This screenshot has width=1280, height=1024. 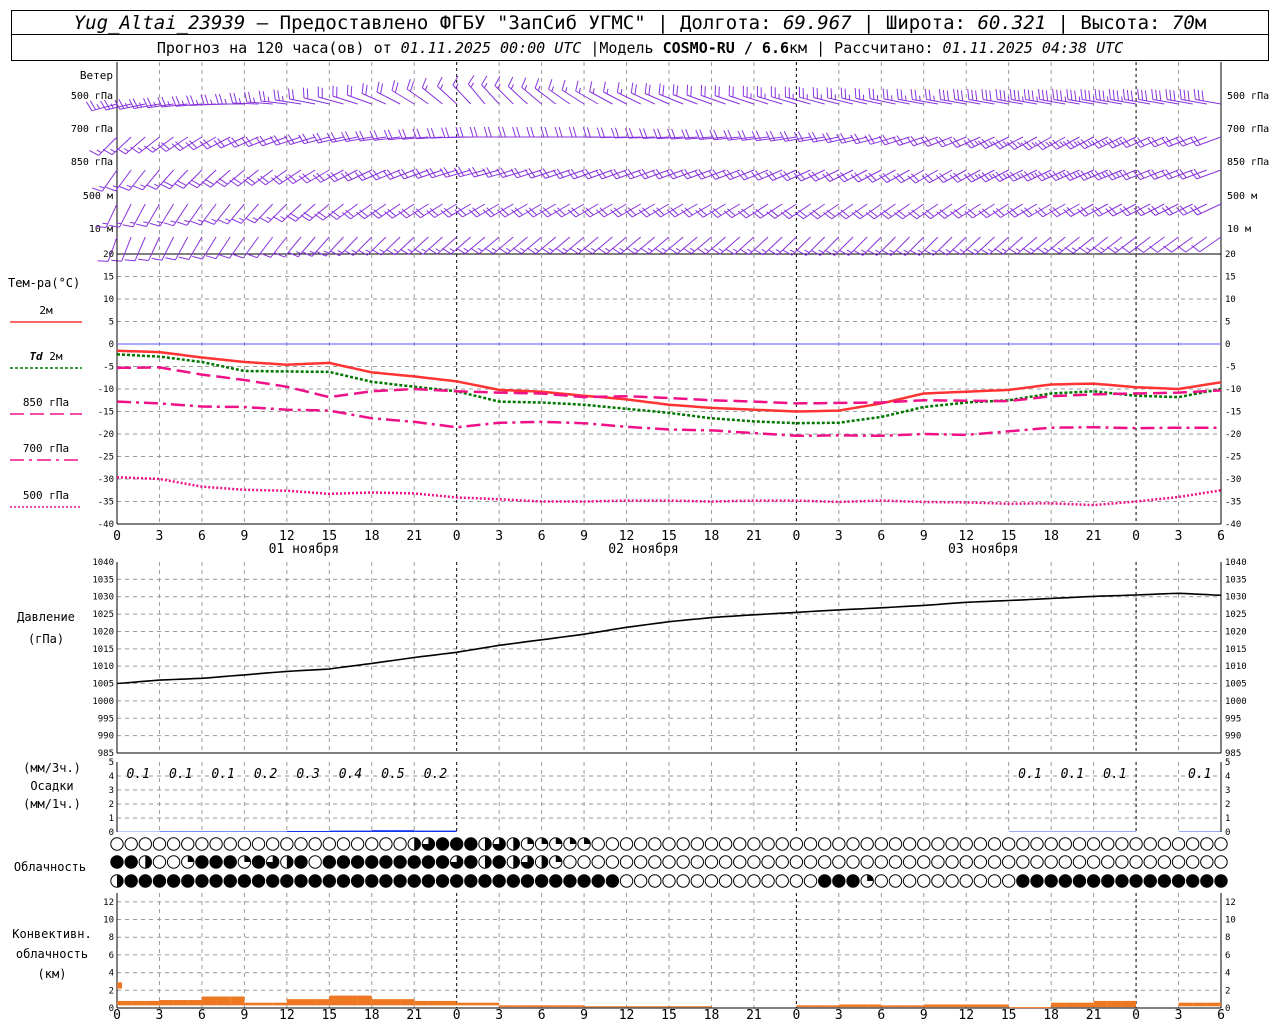 What do you see at coordinates (106, 719) in the screenshot?
I see `pressure-ytick-left: 995` at bounding box center [106, 719].